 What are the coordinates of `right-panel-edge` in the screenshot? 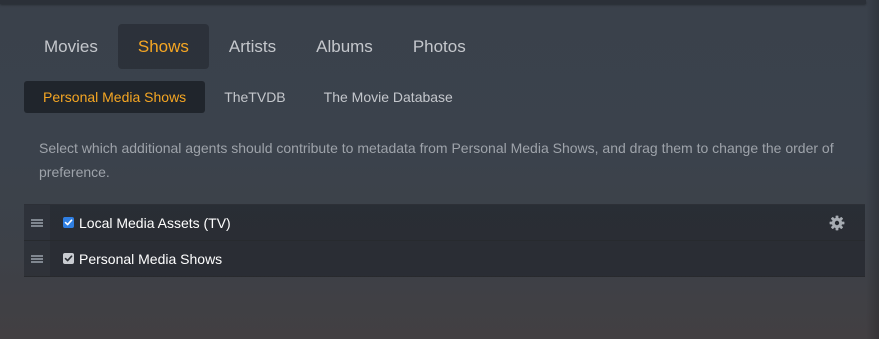 It's located at (872, 169).